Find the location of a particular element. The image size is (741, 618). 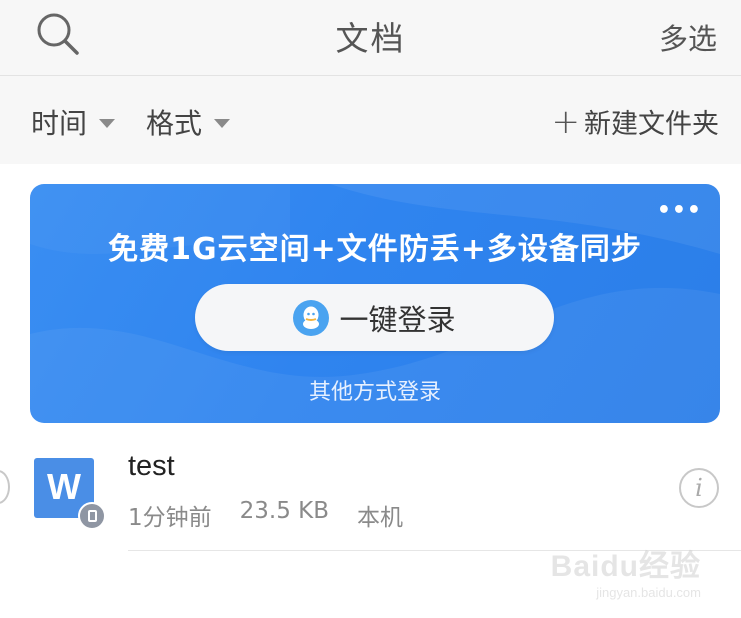

new-folder-button: + 新建文件夹 is located at coordinates (636, 121).